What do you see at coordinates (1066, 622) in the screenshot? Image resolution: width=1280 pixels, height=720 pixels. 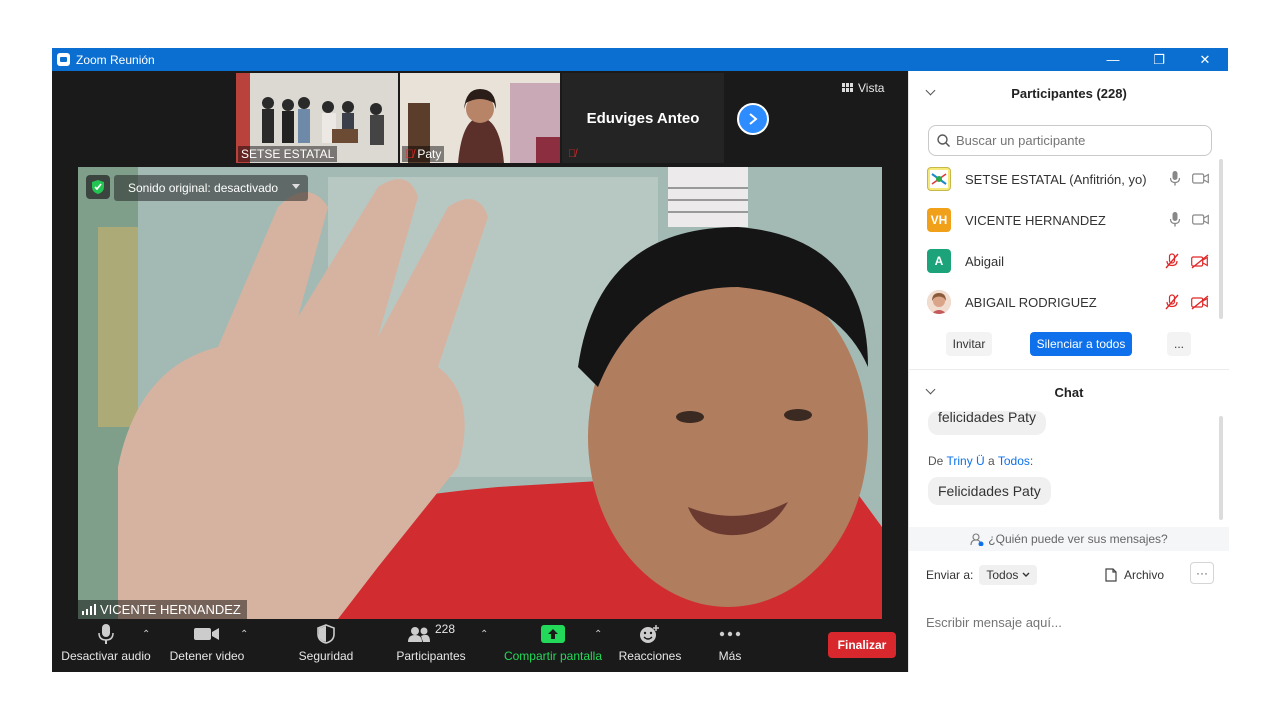 I see `chat-message-input` at bounding box center [1066, 622].